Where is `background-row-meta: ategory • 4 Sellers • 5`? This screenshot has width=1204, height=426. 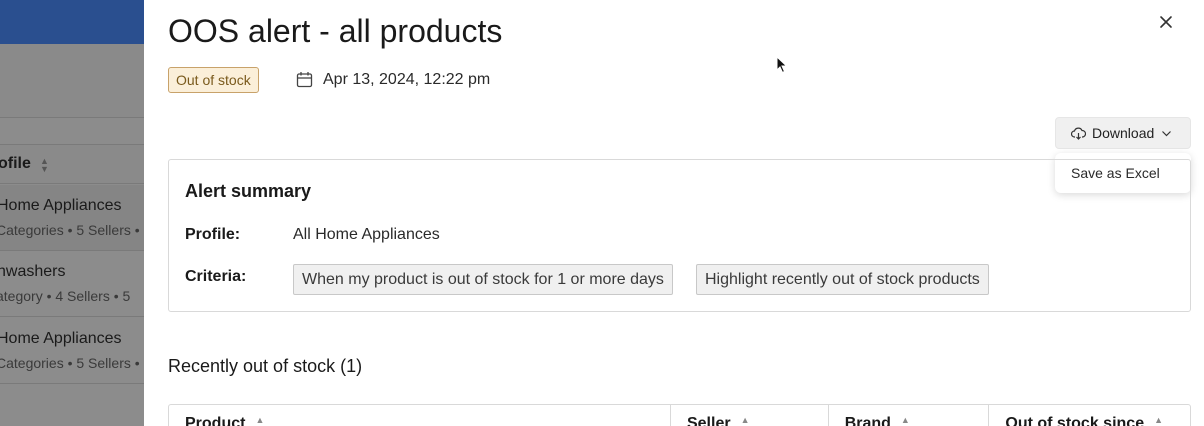 background-row-meta: ategory • 4 Sellers • 5 is located at coordinates (65, 296).